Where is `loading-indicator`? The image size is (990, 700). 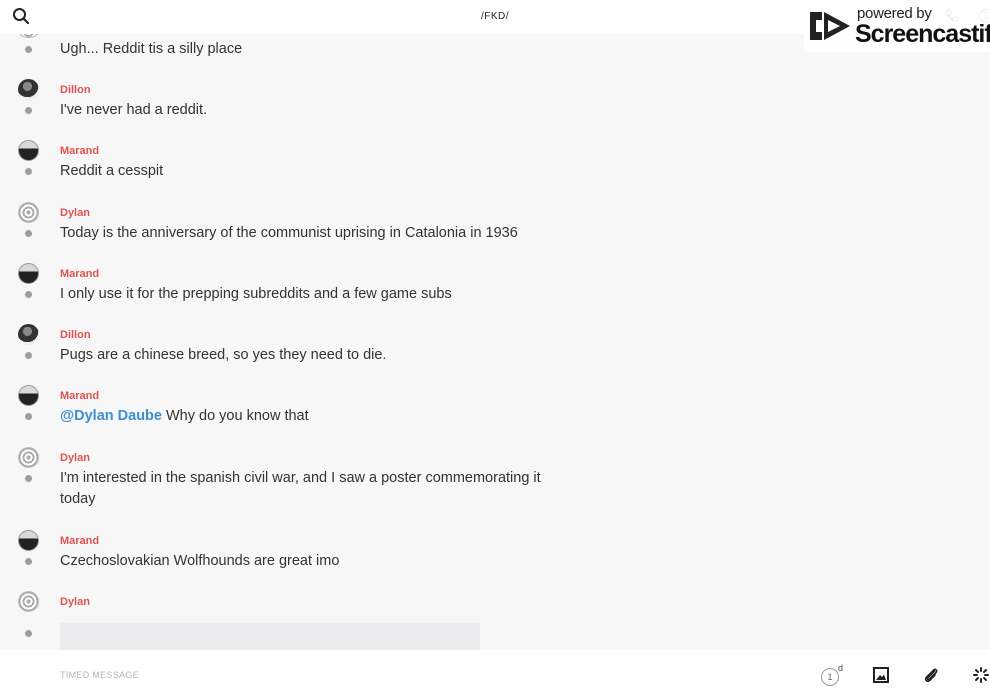
loading-indicator is located at coordinates (981, 675).